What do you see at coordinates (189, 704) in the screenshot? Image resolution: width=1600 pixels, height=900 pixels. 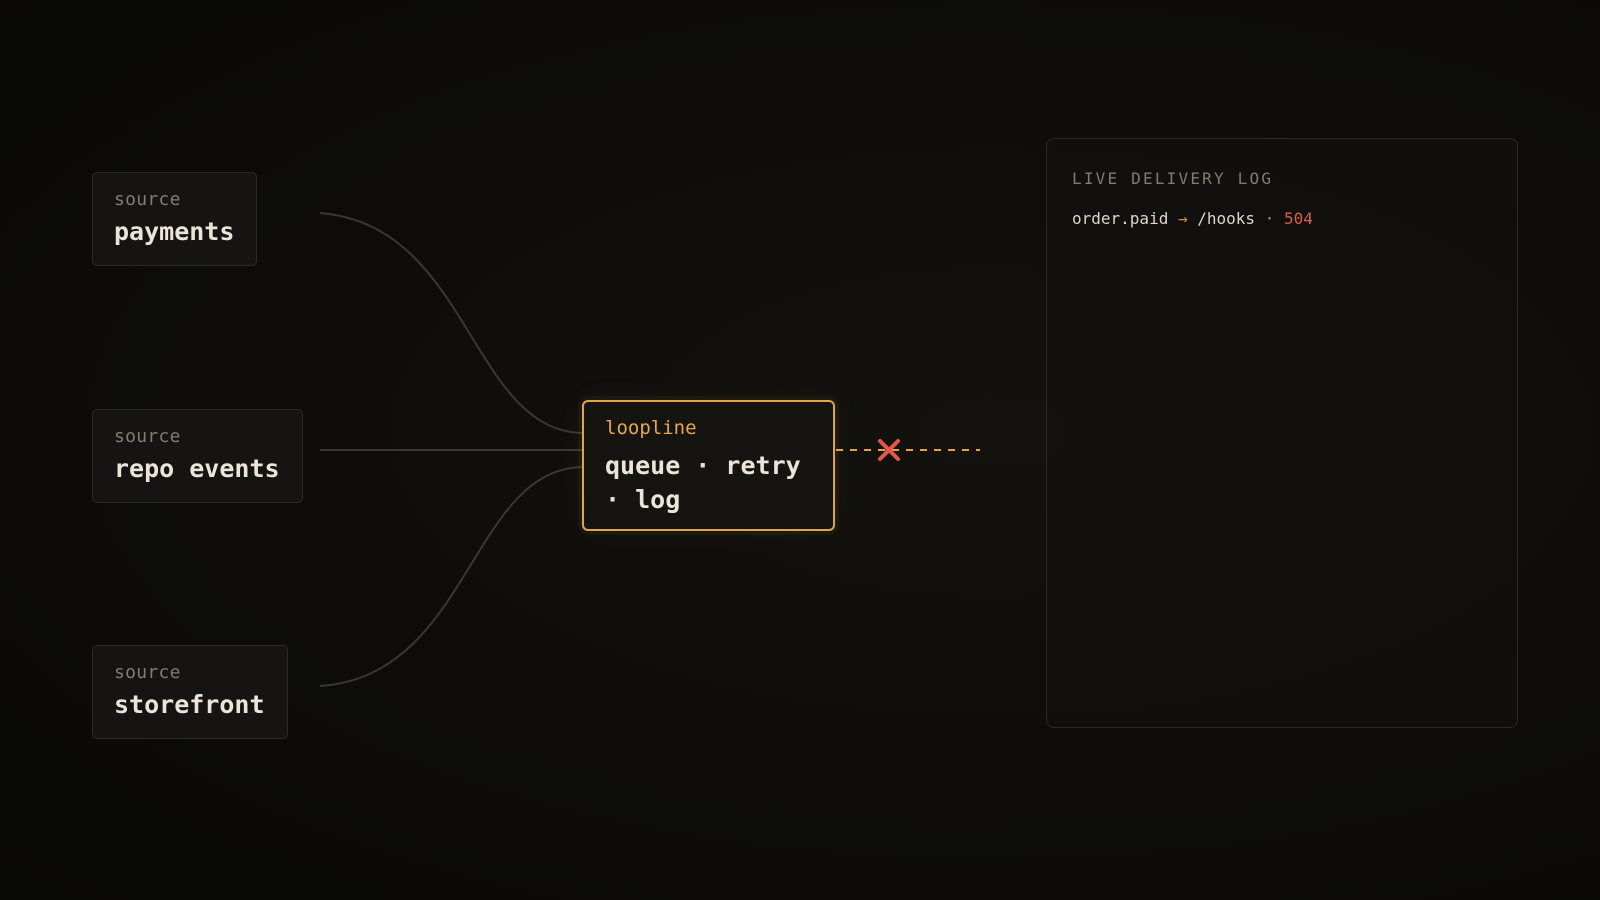 I see `source-name: storefront` at bounding box center [189, 704].